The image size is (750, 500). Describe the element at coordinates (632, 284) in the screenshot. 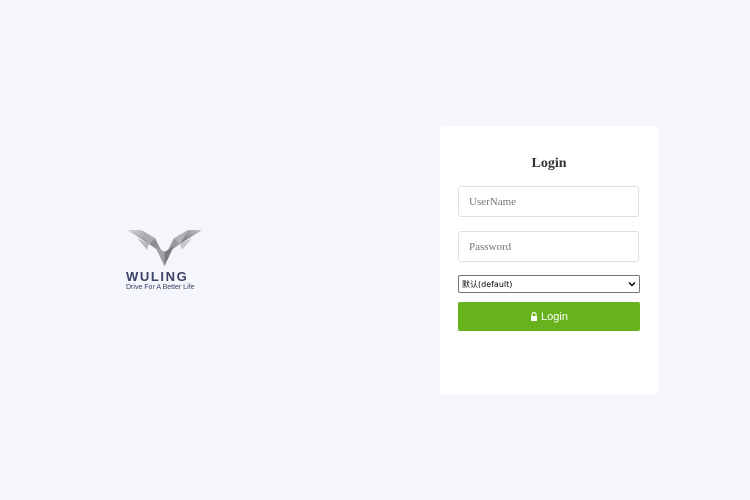

I see `chevron-down-icon` at that location.